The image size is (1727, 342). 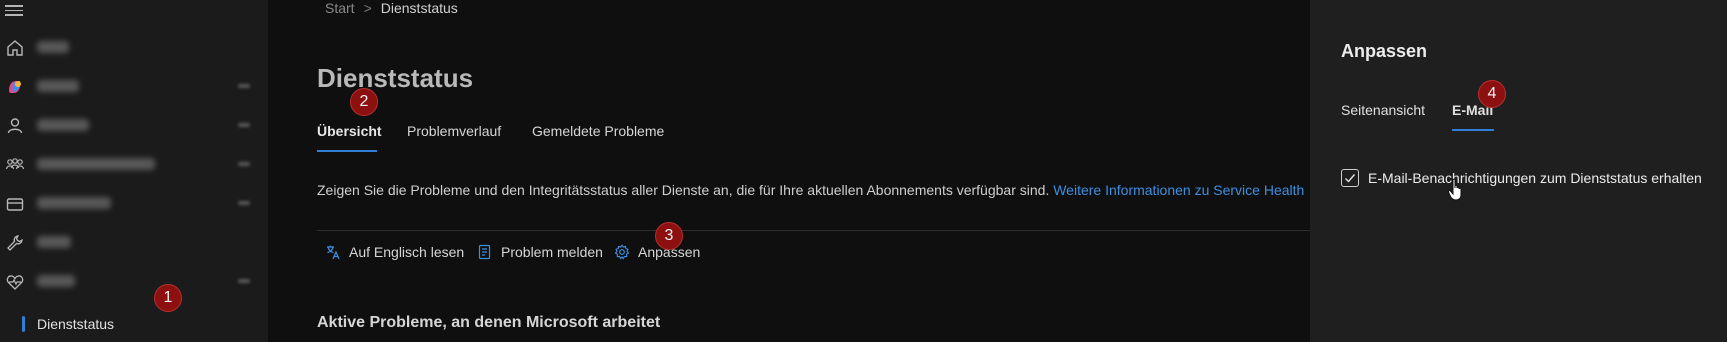 I want to click on divider, so click(x=813, y=230).